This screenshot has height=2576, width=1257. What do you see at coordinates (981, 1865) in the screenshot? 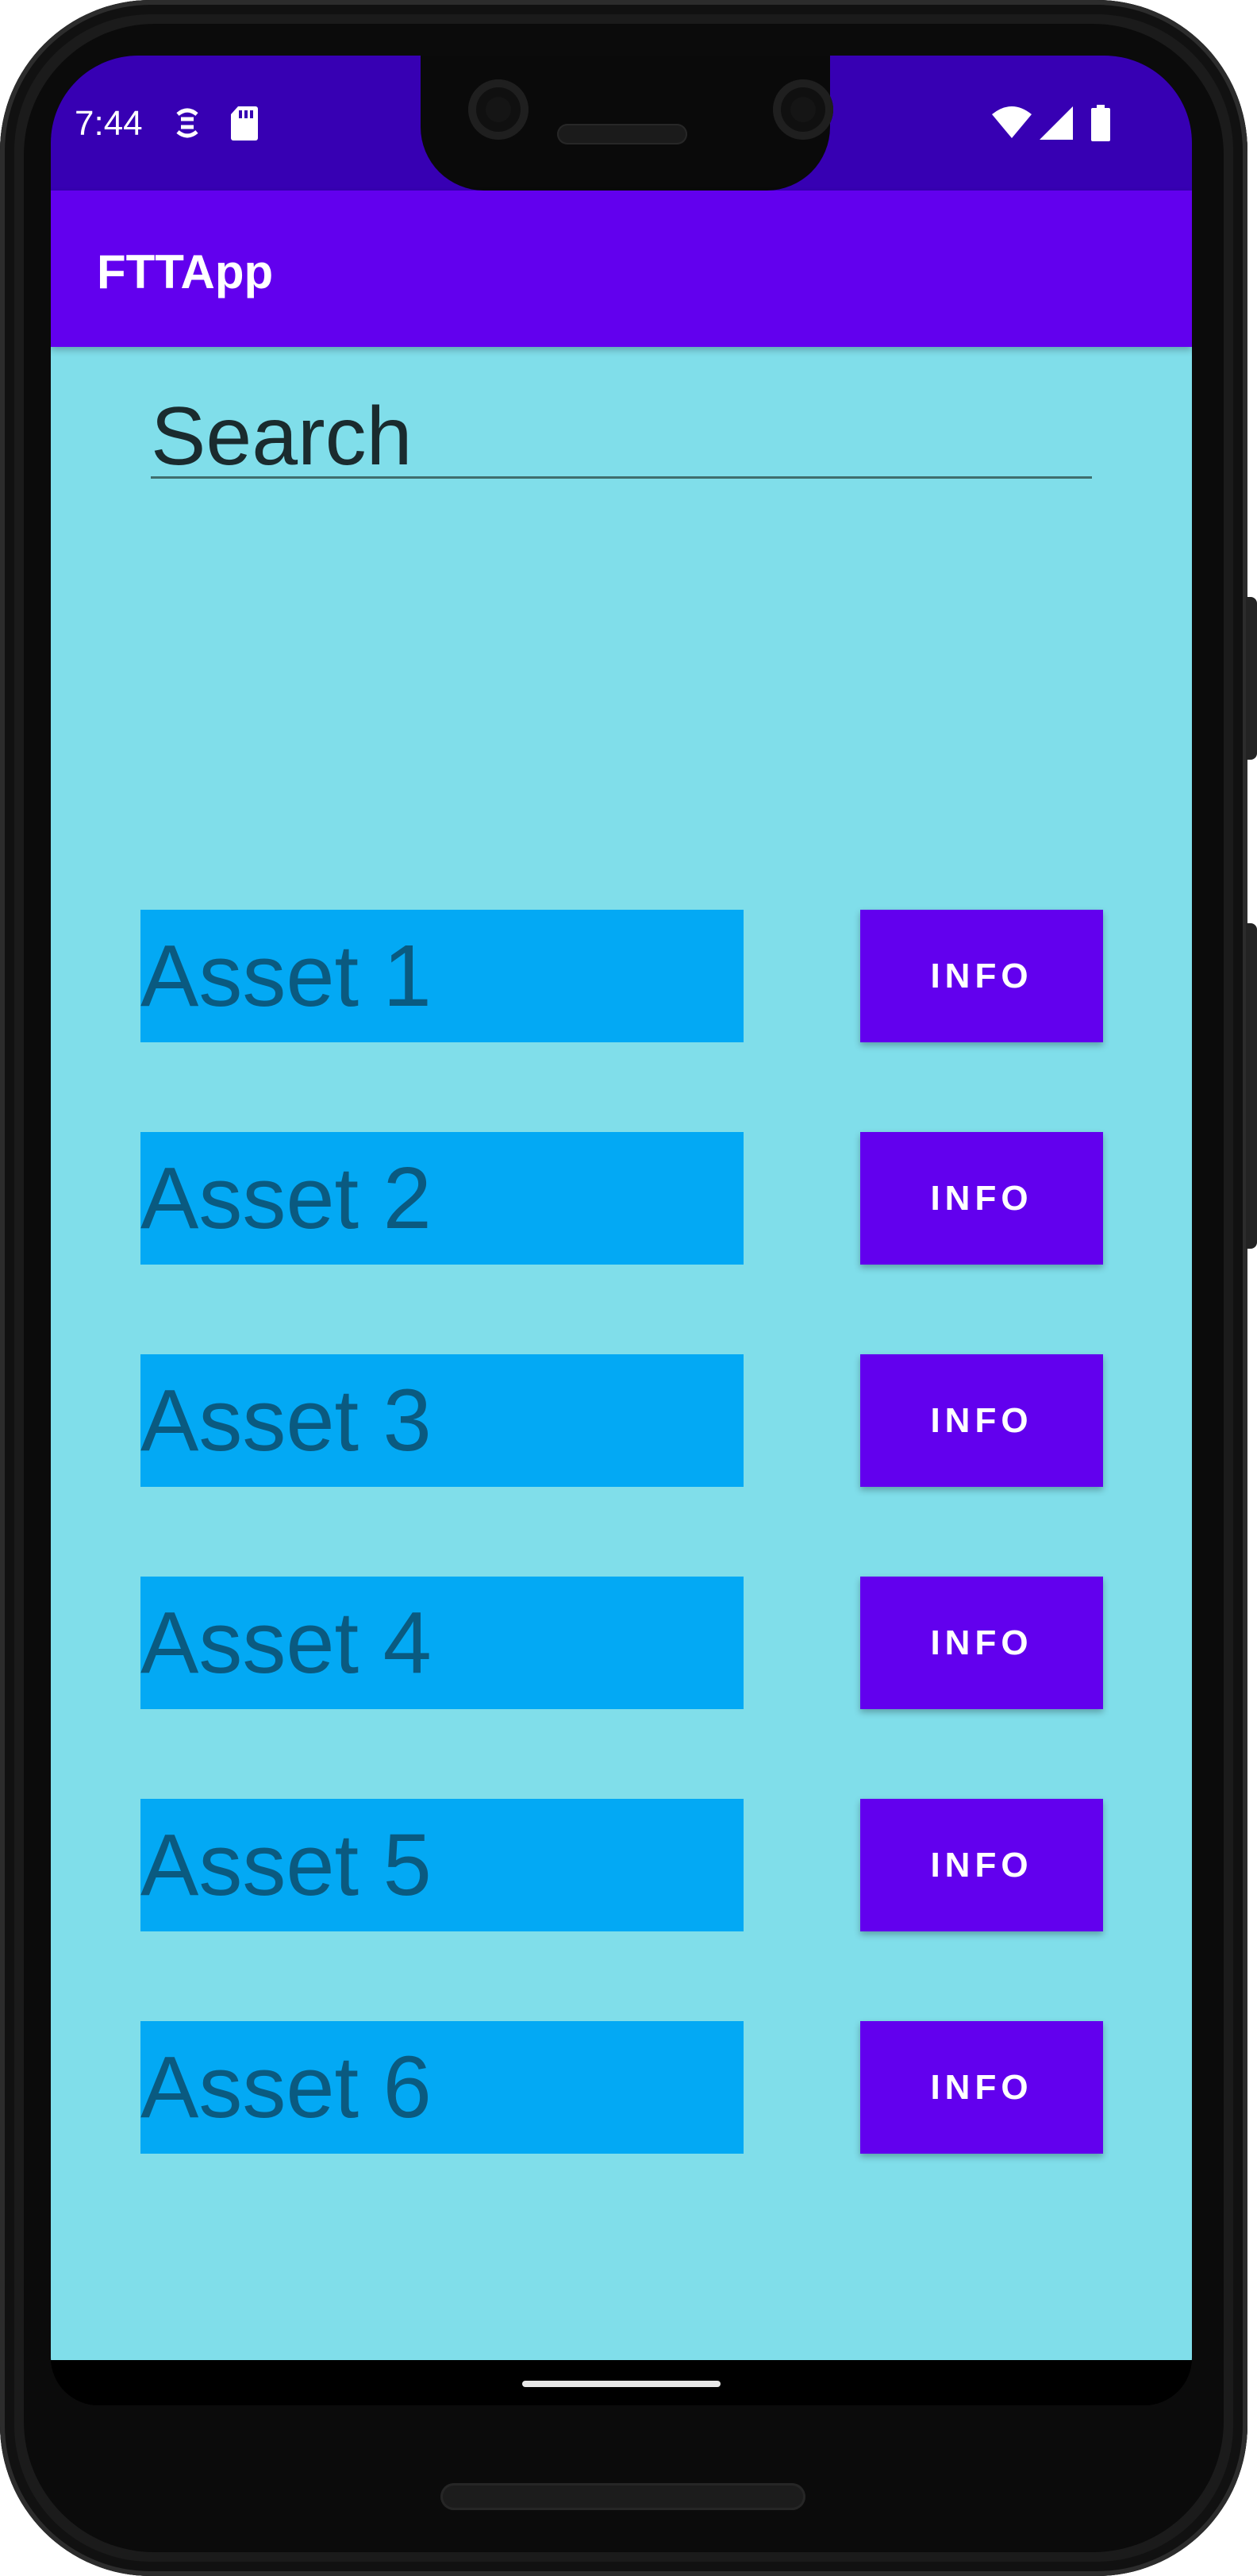
I see `info-button-5: INFO` at bounding box center [981, 1865].